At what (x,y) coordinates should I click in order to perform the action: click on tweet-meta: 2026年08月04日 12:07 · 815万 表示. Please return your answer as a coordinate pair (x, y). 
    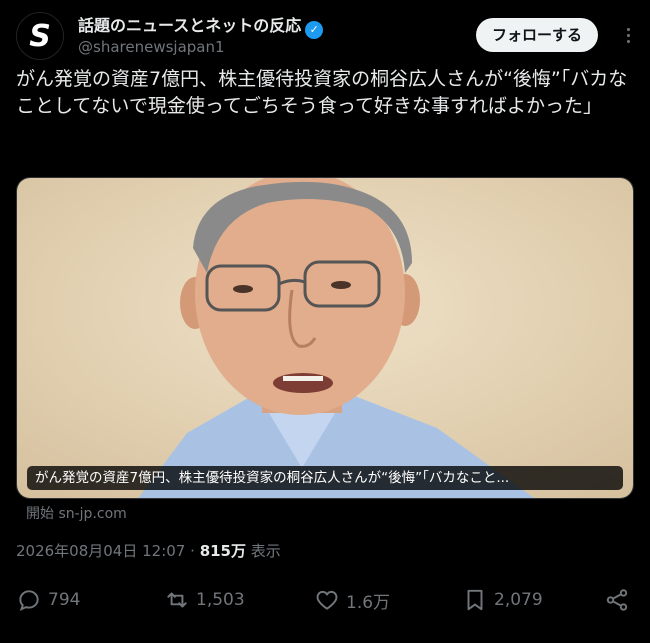
    Looking at the image, I should click on (148, 550).